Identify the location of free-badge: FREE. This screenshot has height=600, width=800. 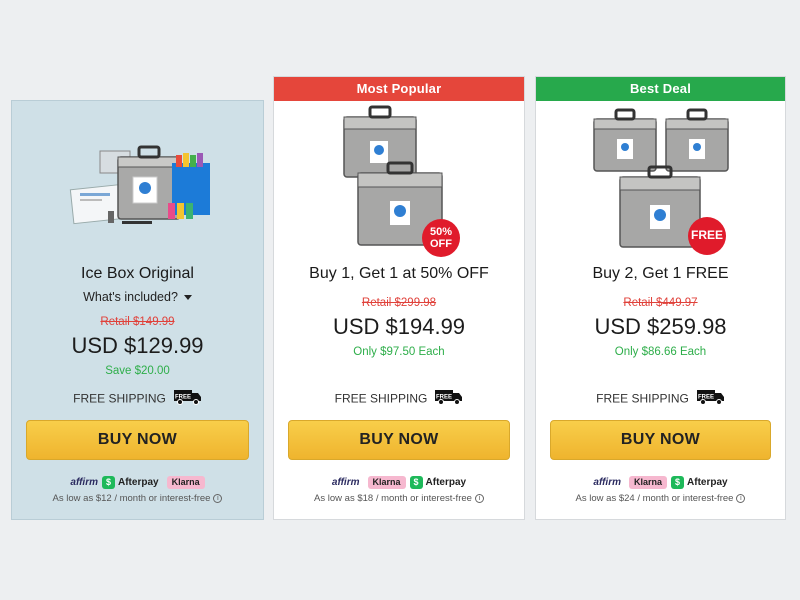
(707, 236).